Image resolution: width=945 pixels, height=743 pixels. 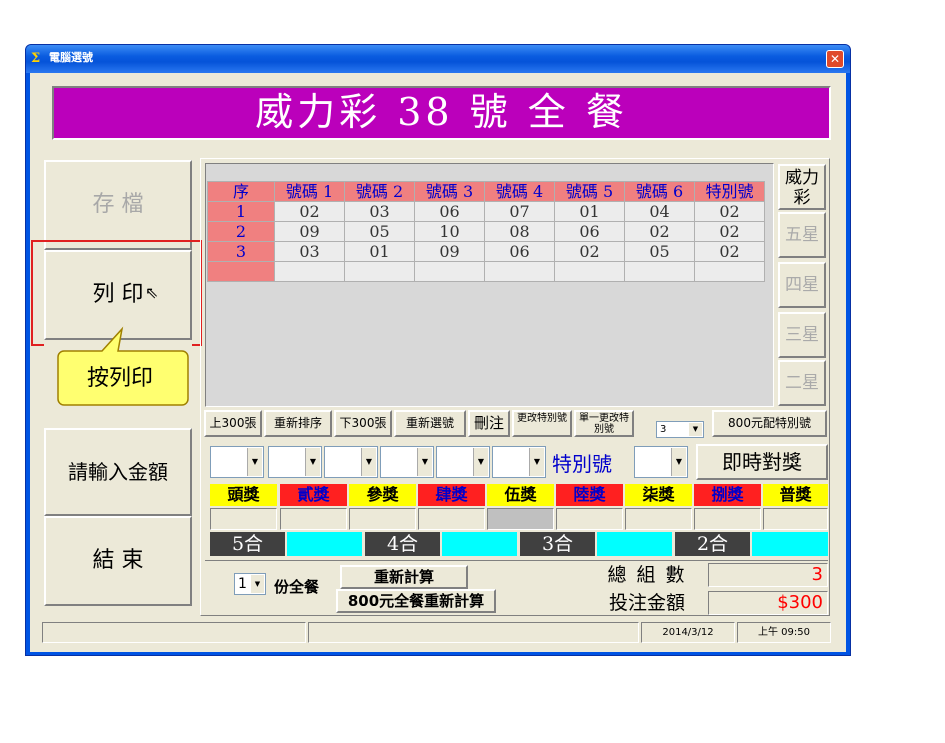 I want to click on number-select-3: ▼, so click(x=351, y=462).